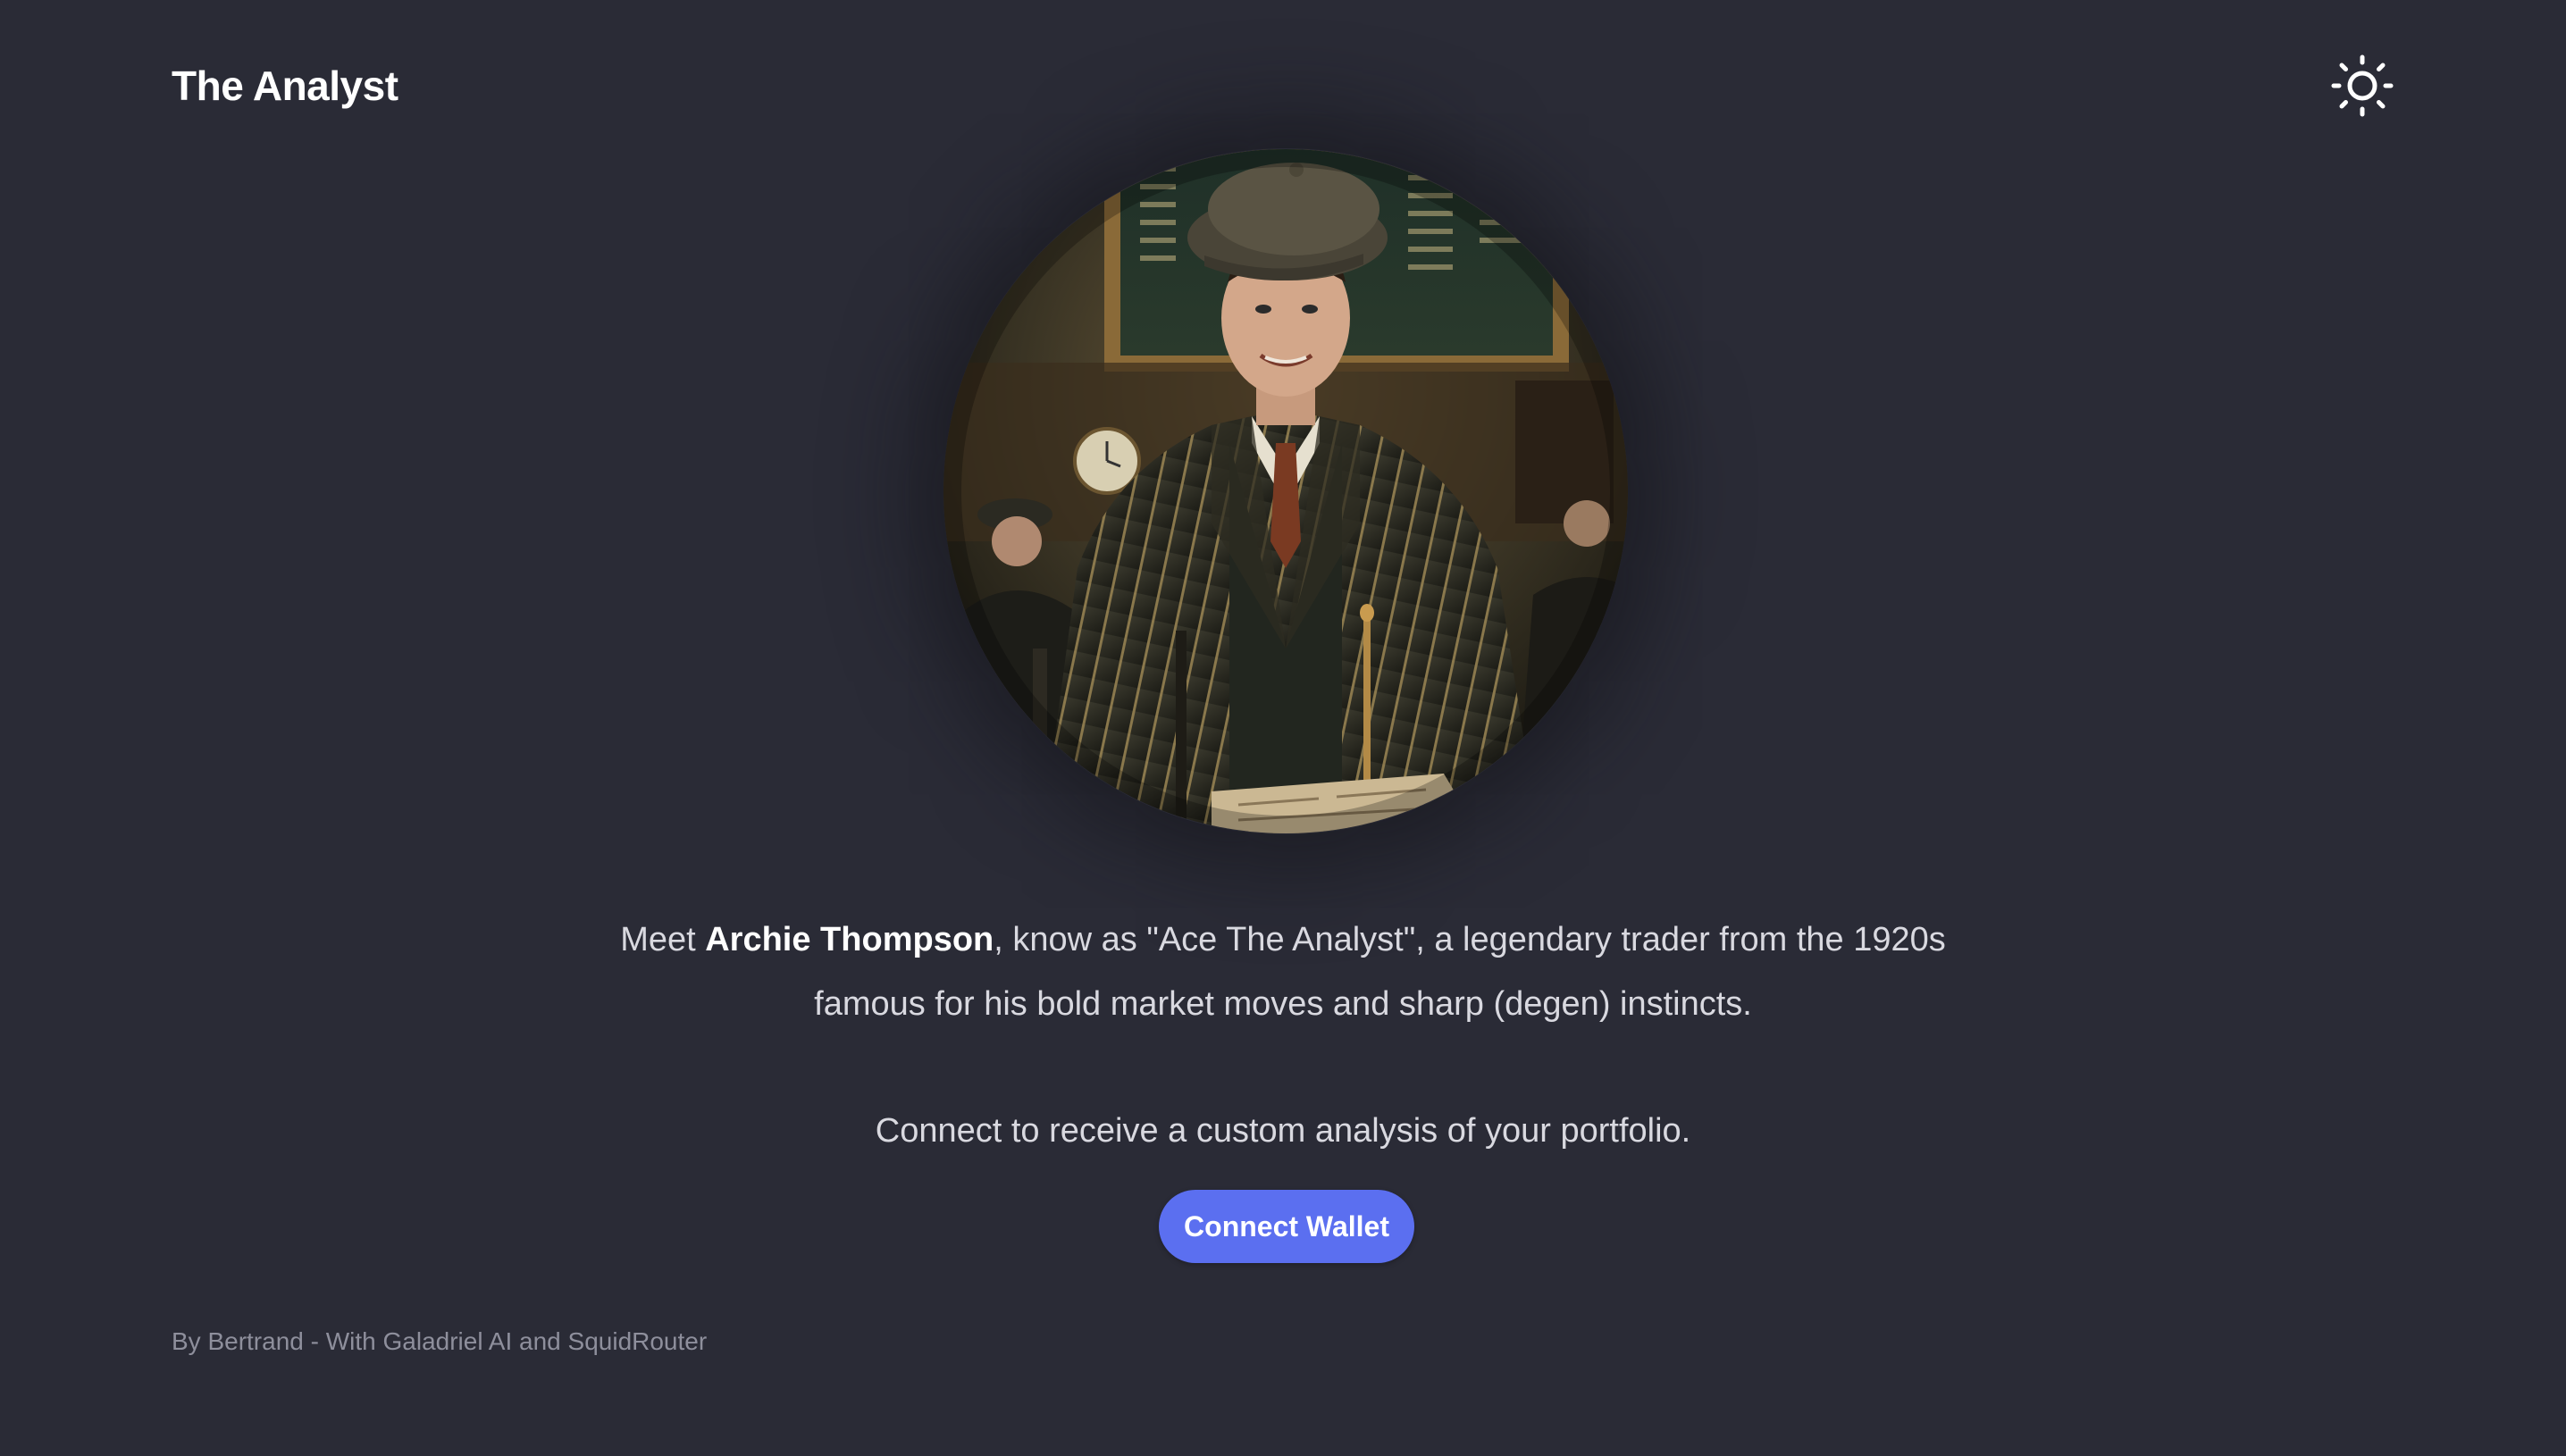  Describe the element at coordinates (285, 86) in the screenshot. I see `brand-title: The Analyst` at that location.